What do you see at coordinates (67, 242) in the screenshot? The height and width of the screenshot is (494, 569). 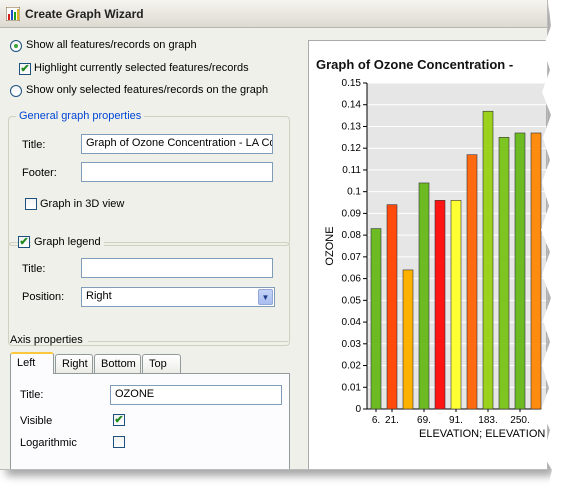 I see `graph-legend-label: Graph legend` at bounding box center [67, 242].